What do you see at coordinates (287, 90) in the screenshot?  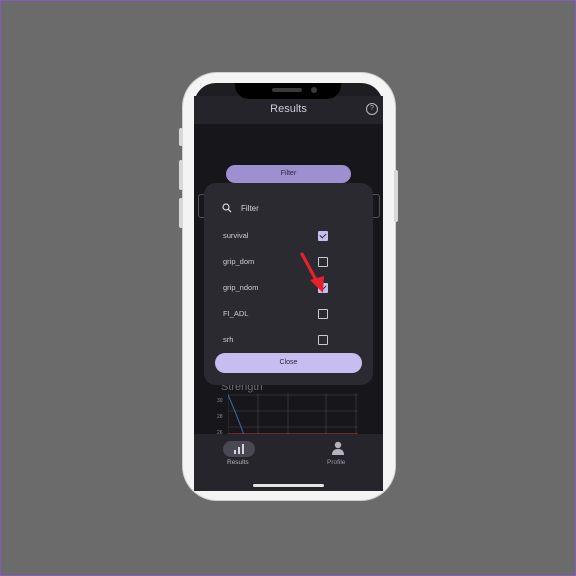 I see `notch-speaker` at bounding box center [287, 90].